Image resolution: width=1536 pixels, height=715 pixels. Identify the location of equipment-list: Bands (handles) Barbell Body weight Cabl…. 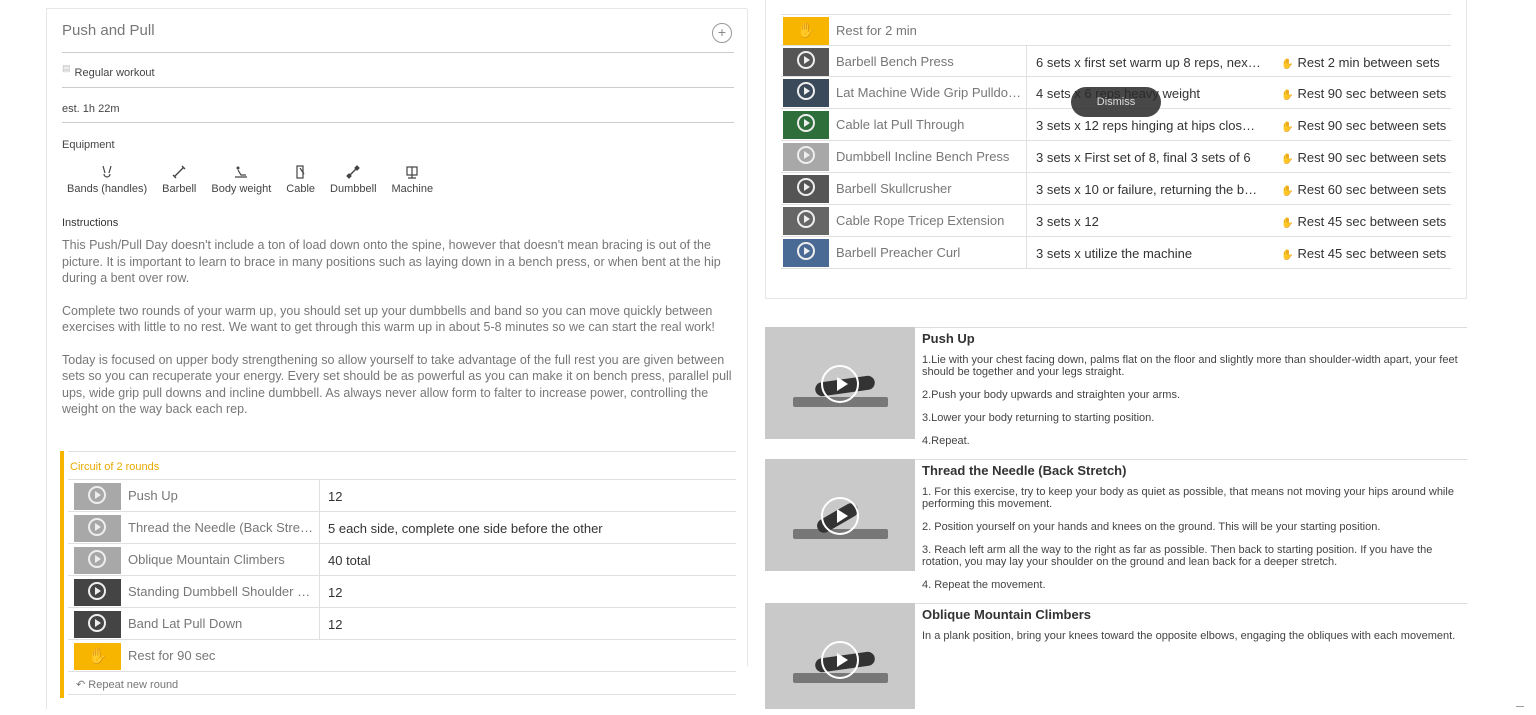
(257, 179).